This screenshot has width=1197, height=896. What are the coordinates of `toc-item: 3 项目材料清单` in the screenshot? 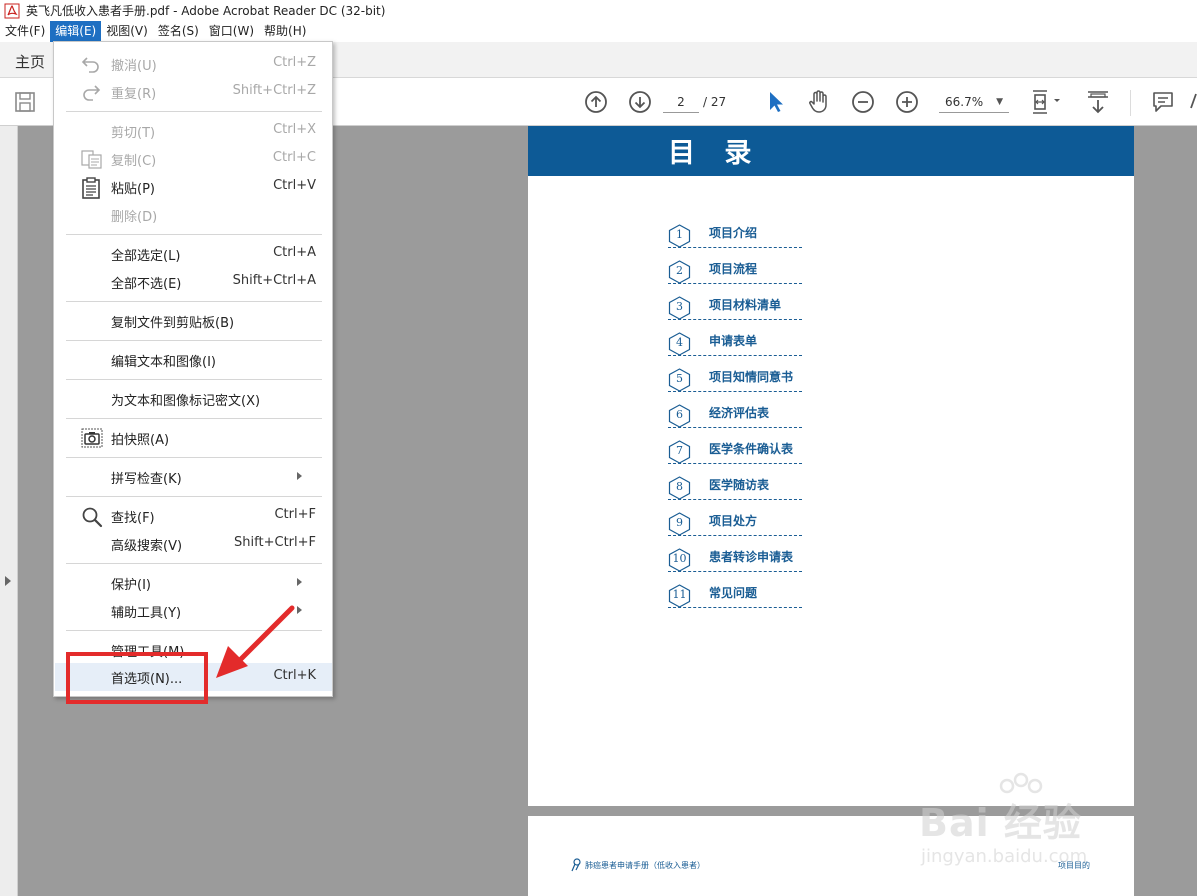 It's located at (735, 307).